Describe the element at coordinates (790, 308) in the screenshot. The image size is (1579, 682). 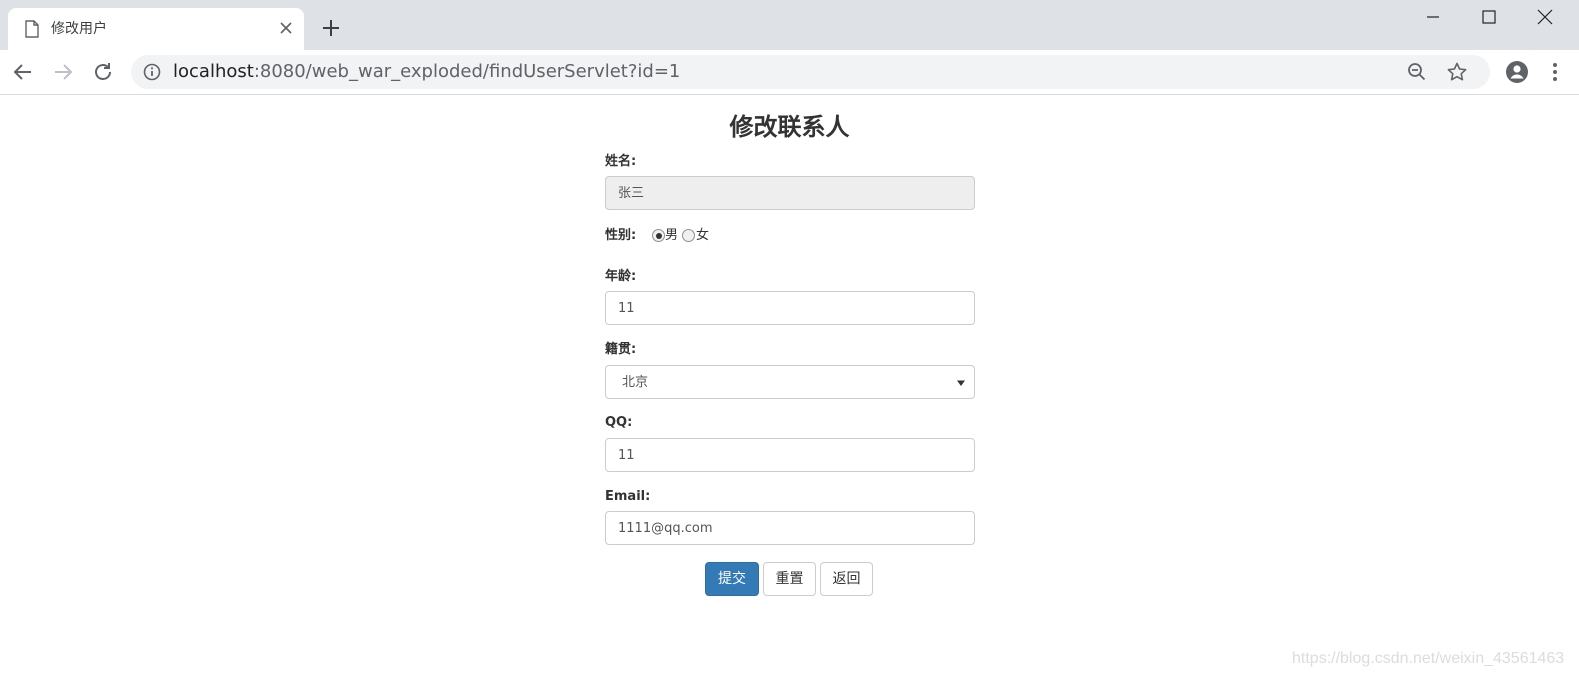
I see `age-input: 11` at that location.